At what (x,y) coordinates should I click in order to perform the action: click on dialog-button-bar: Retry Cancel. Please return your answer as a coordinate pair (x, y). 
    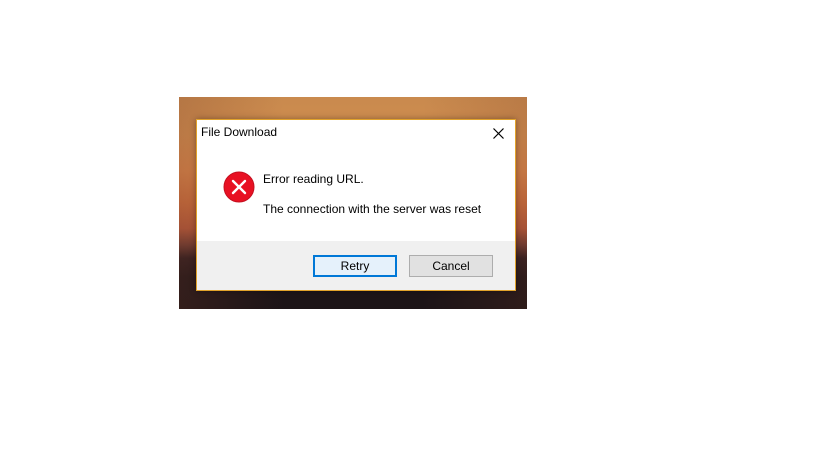
    Looking at the image, I should click on (356, 265).